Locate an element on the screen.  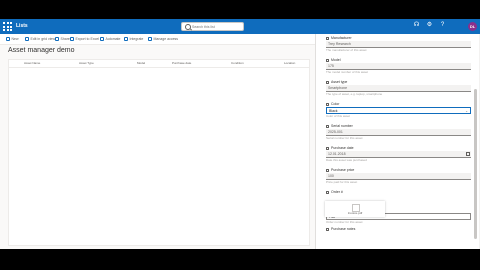
avatar: DL is located at coordinates (472, 26).